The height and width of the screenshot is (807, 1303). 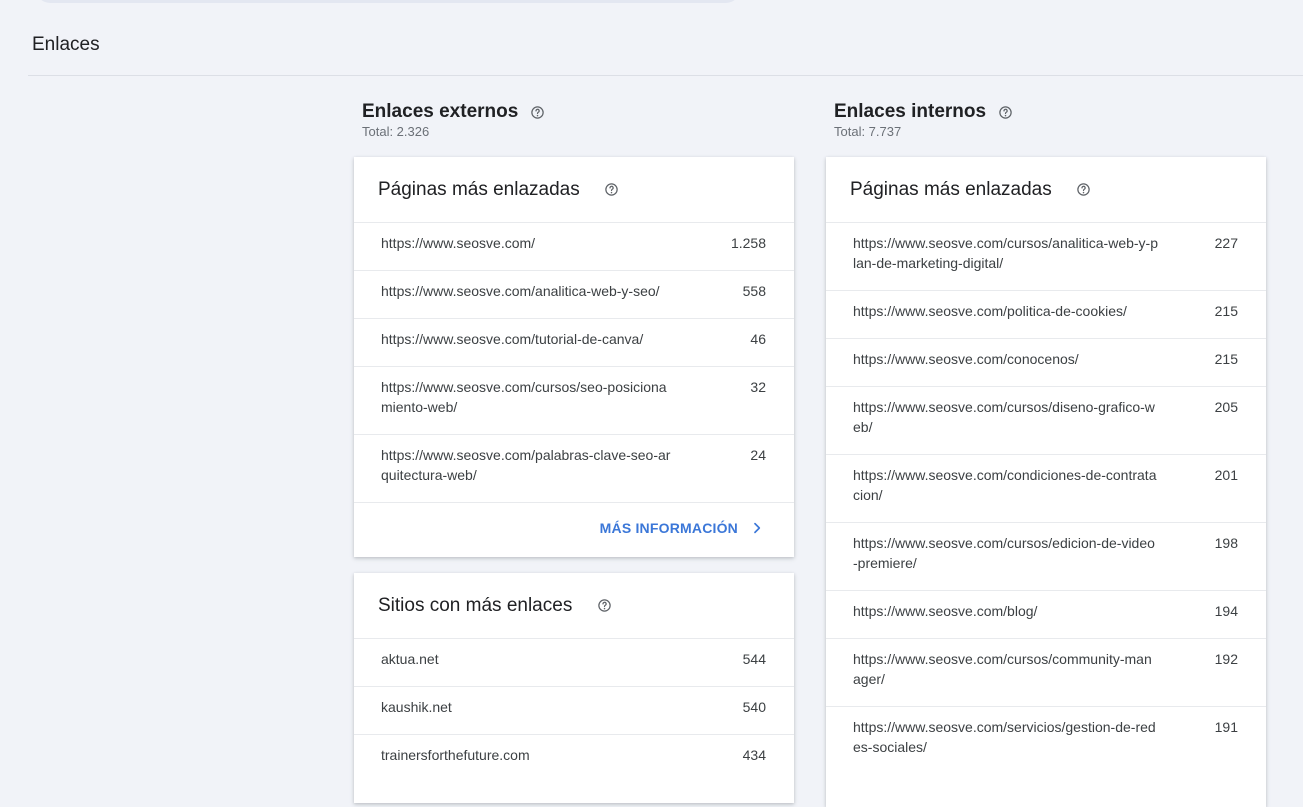 What do you see at coordinates (527, 707) in the screenshot?
I see `site-name: kaushik.net` at bounding box center [527, 707].